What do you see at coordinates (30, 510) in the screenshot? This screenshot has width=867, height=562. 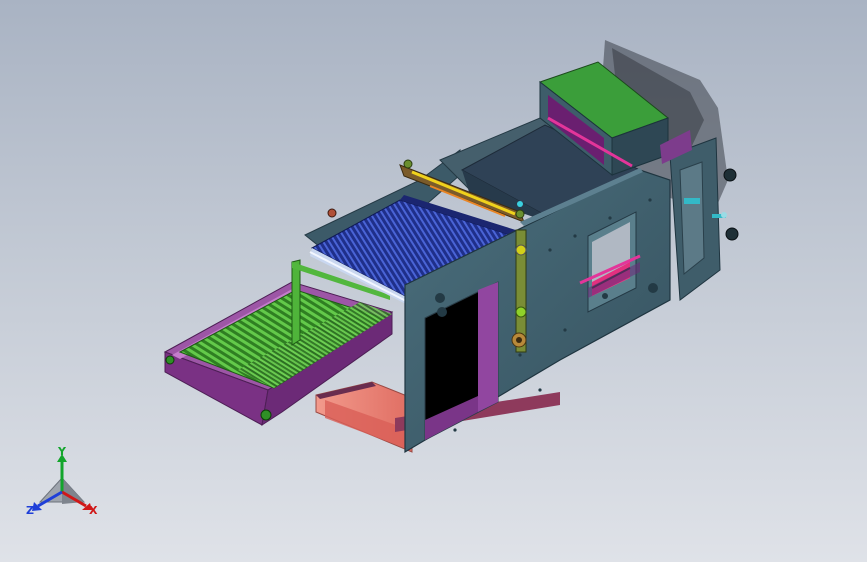 I see `z-axis-label: Z` at bounding box center [30, 510].